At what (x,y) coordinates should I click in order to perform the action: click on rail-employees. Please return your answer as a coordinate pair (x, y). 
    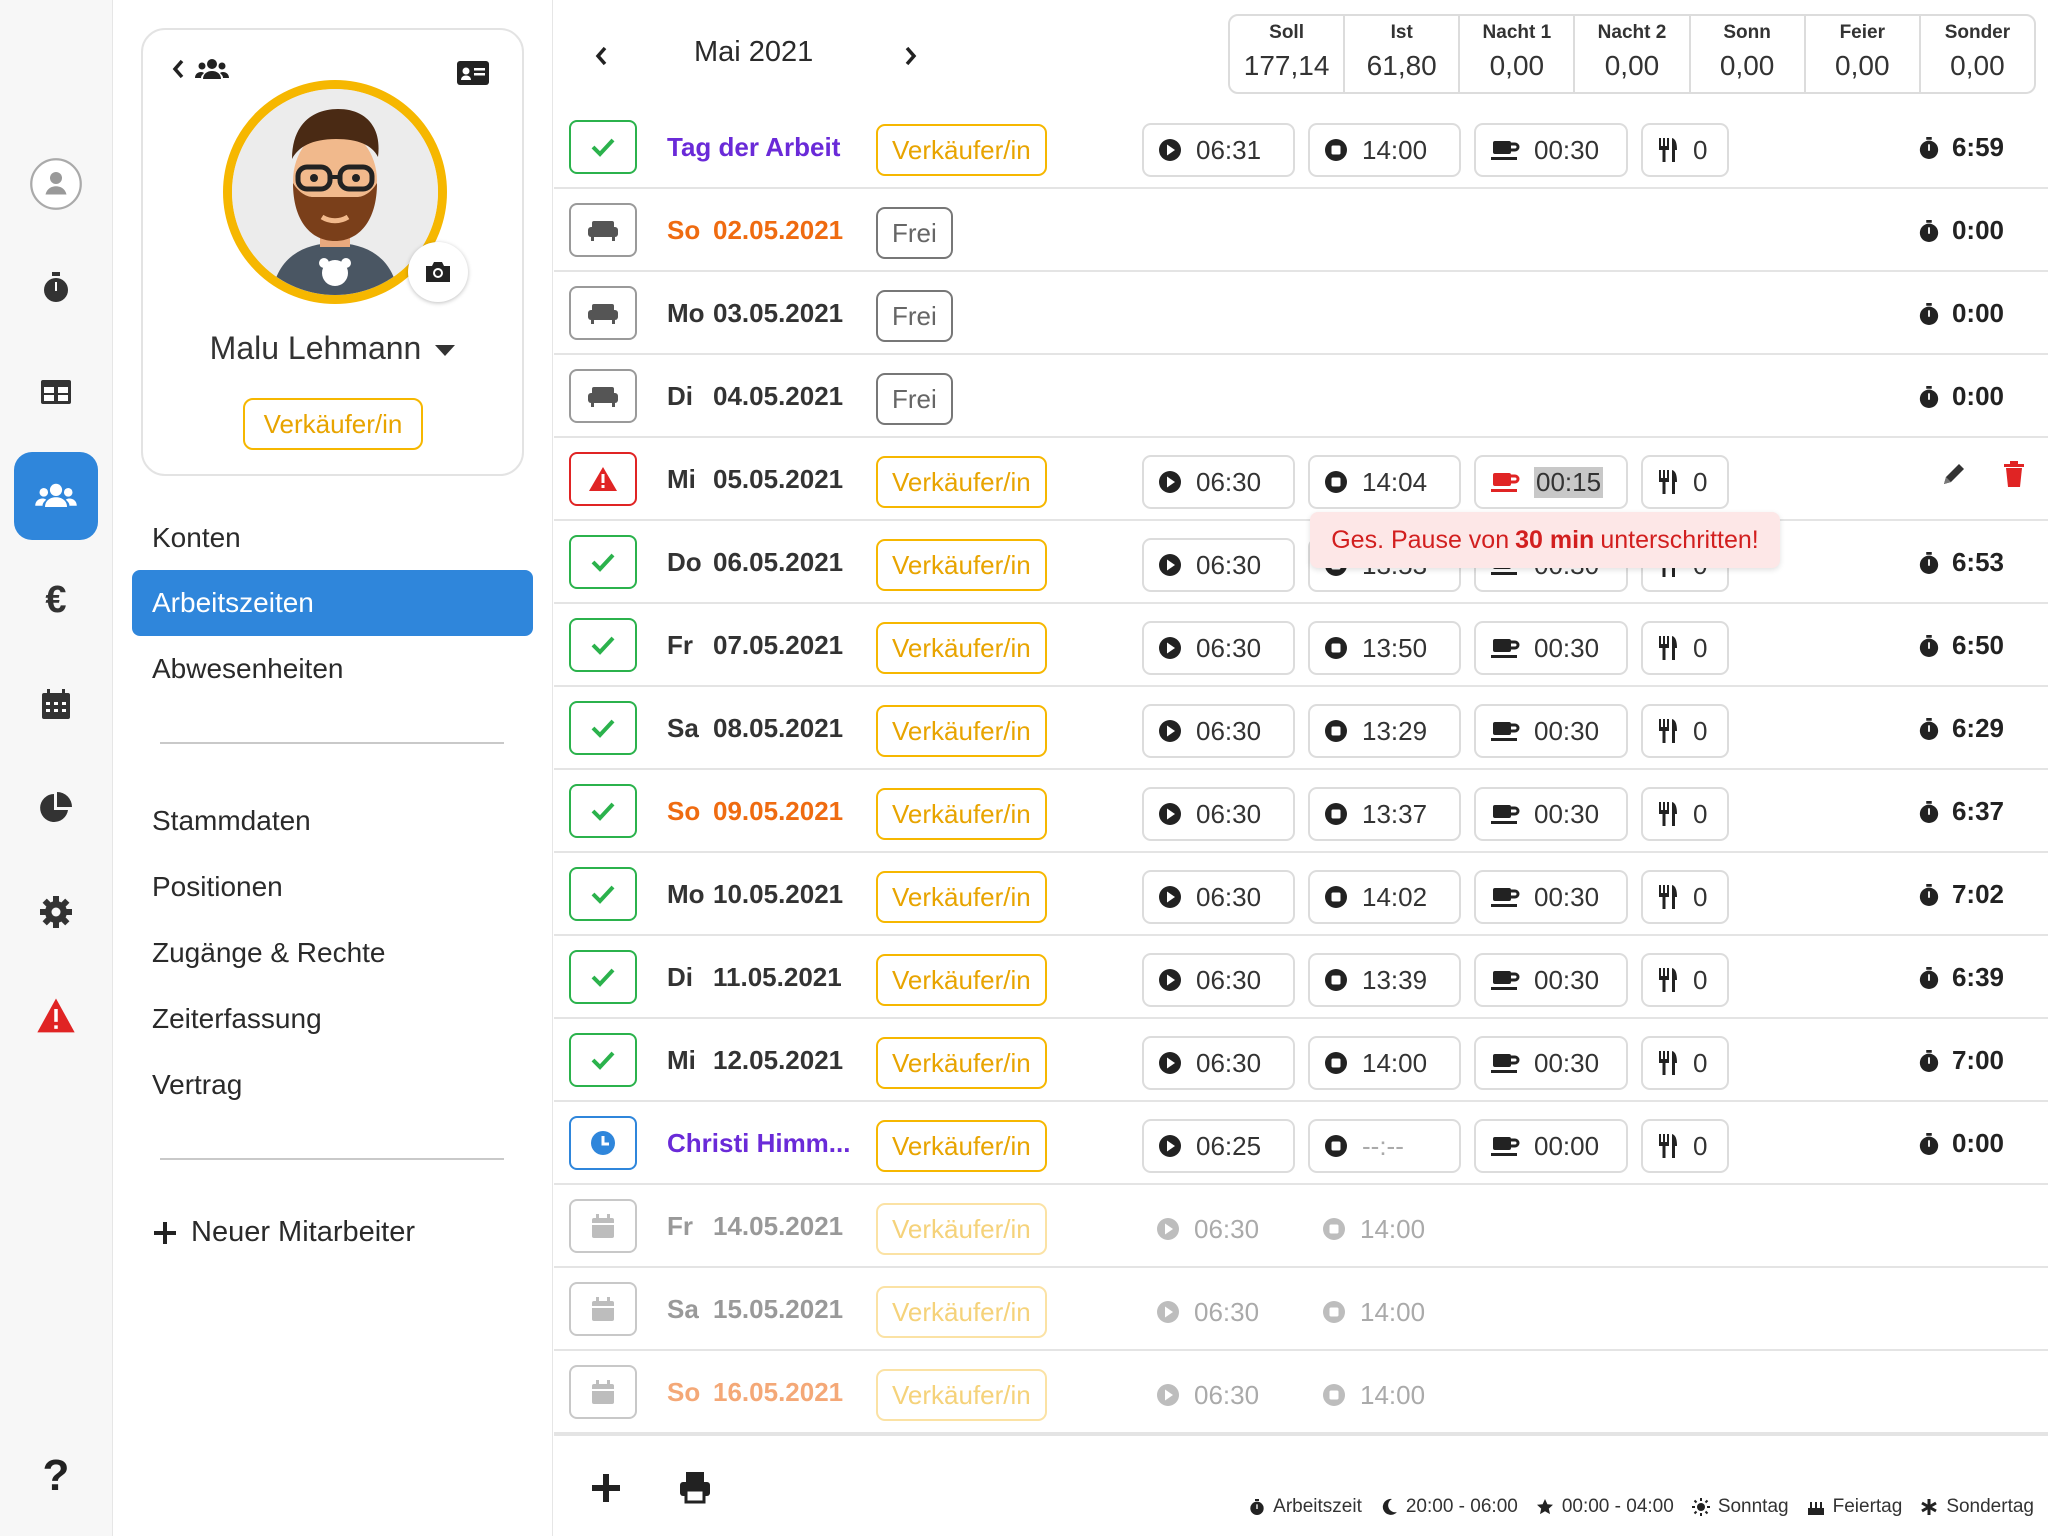
    Looking at the image, I should click on (56, 496).